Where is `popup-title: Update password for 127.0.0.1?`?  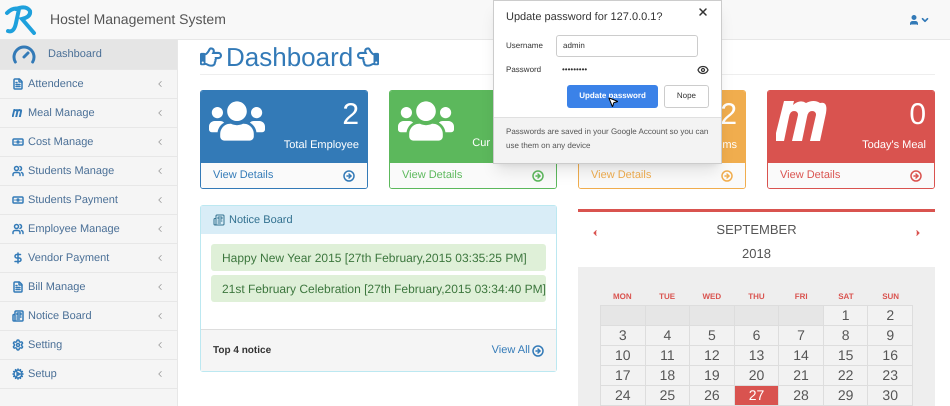 popup-title: Update password for 127.0.0.1? is located at coordinates (584, 17).